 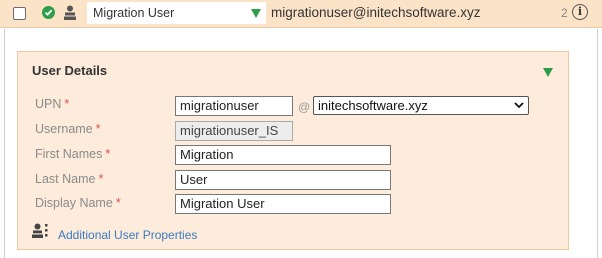 What do you see at coordinates (127, 235) in the screenshot?
I see `additional-properties-link: Additional User Properties` at bounding box center [127, 235].